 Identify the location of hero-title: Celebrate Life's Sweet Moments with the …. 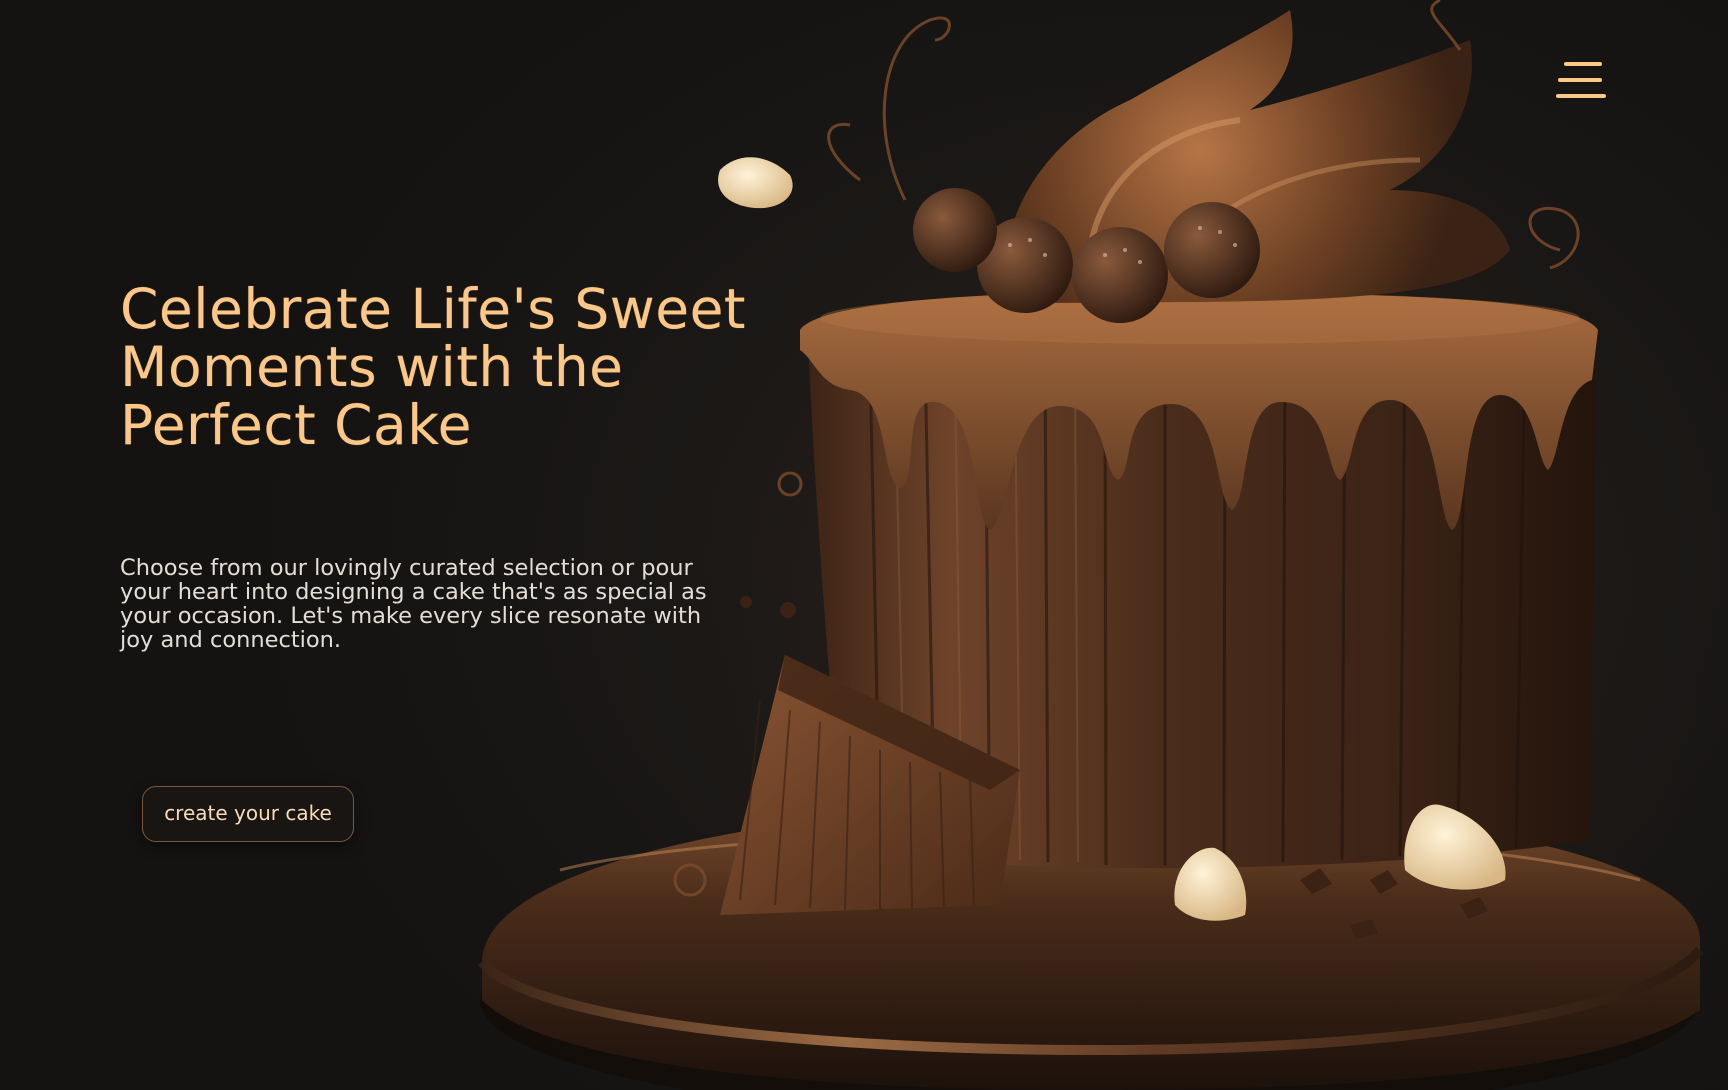
(433, 367).